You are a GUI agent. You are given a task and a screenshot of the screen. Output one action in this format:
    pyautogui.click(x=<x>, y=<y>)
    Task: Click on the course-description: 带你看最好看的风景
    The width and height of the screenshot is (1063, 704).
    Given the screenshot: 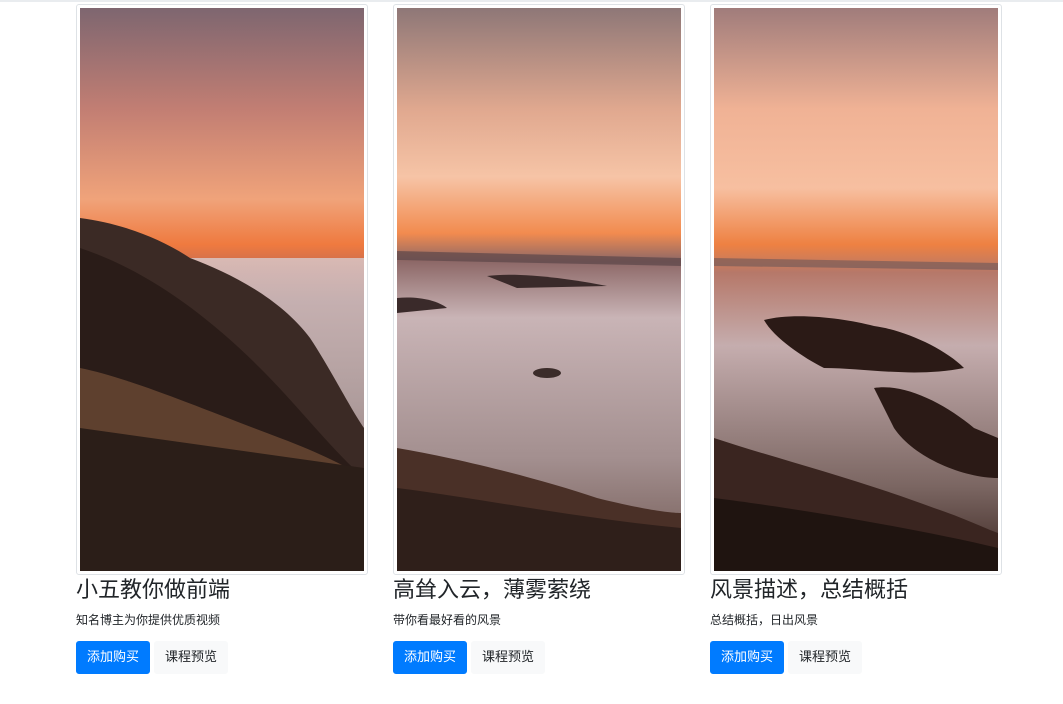 What is the action you would take?
    pyautogui.click(x=447, y=620)
    